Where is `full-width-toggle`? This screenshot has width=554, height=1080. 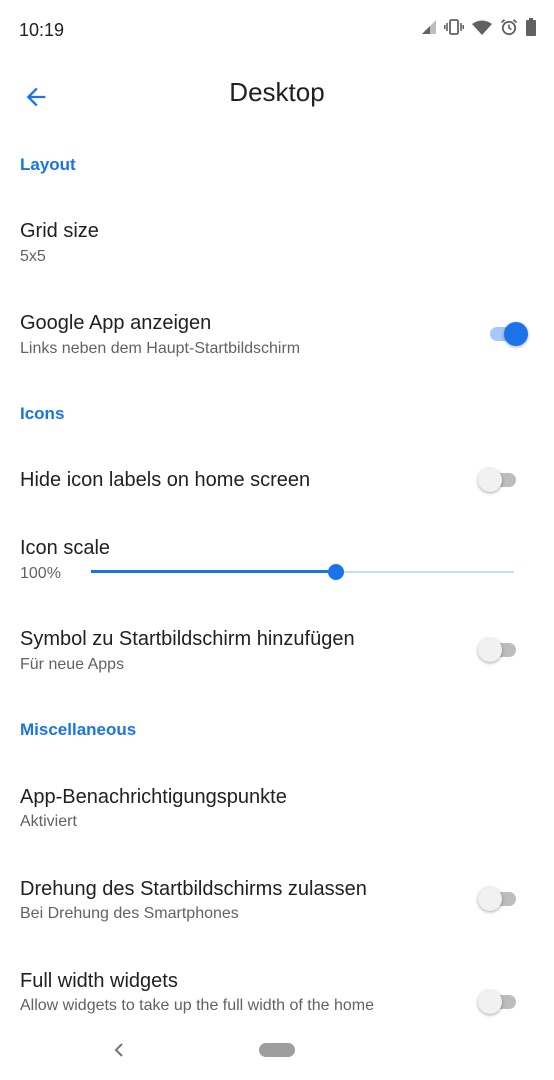 full-width-toggle is located at coordinates (500, 1002).